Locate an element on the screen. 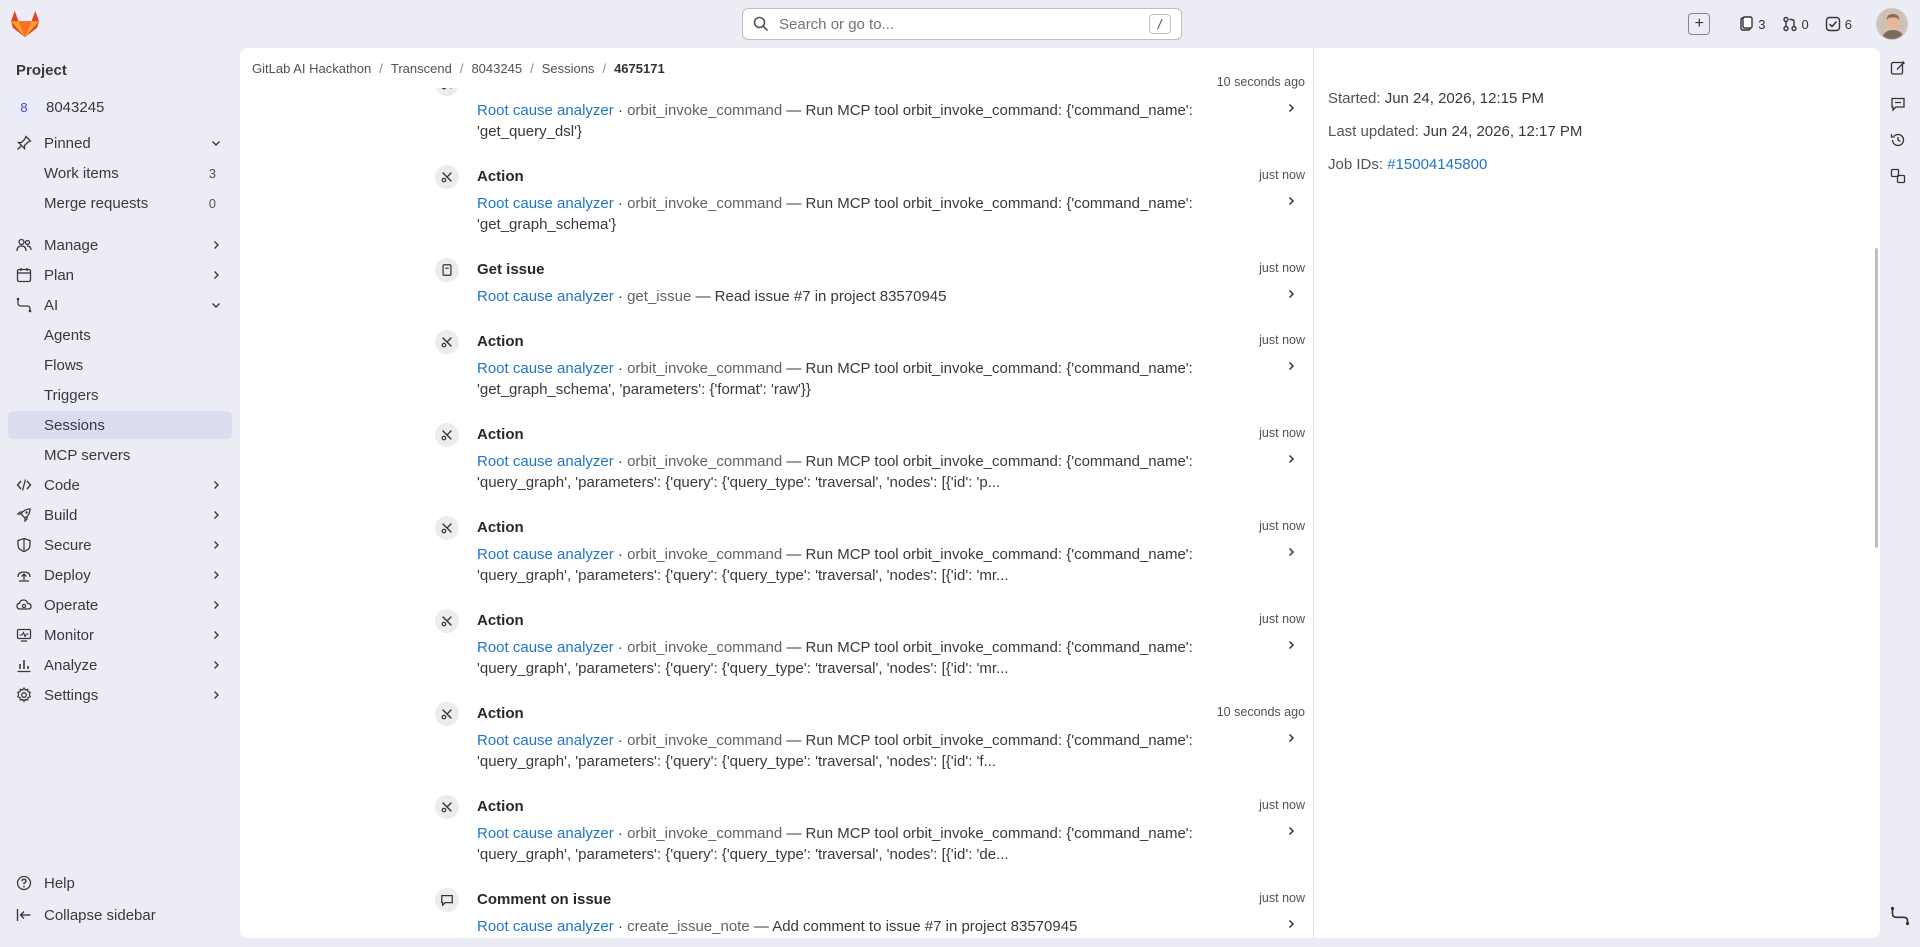  sidebar-project-link: 8 8043245 is located at coordinates (120, 107).